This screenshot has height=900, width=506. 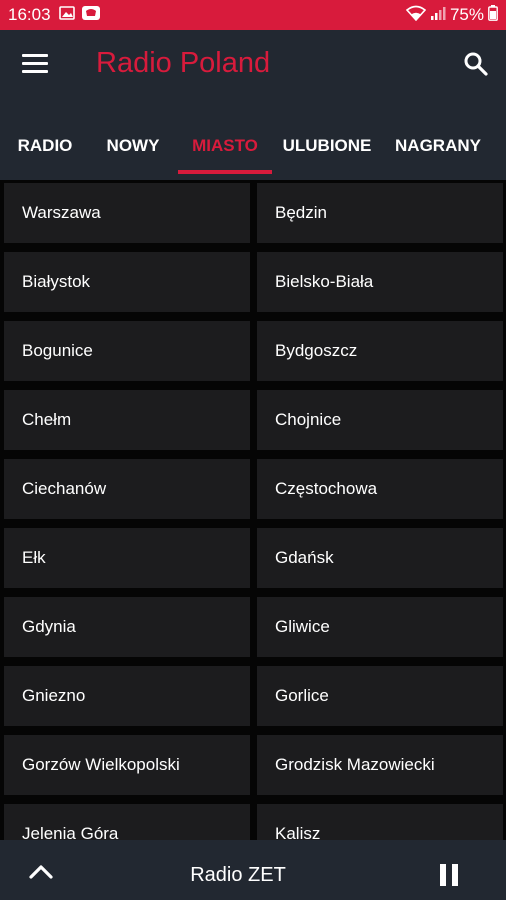 What do you see at coordinates (380, 696) in the screenshot?
I see `city-tile: Gorlice` at bounding box center [380, 696].